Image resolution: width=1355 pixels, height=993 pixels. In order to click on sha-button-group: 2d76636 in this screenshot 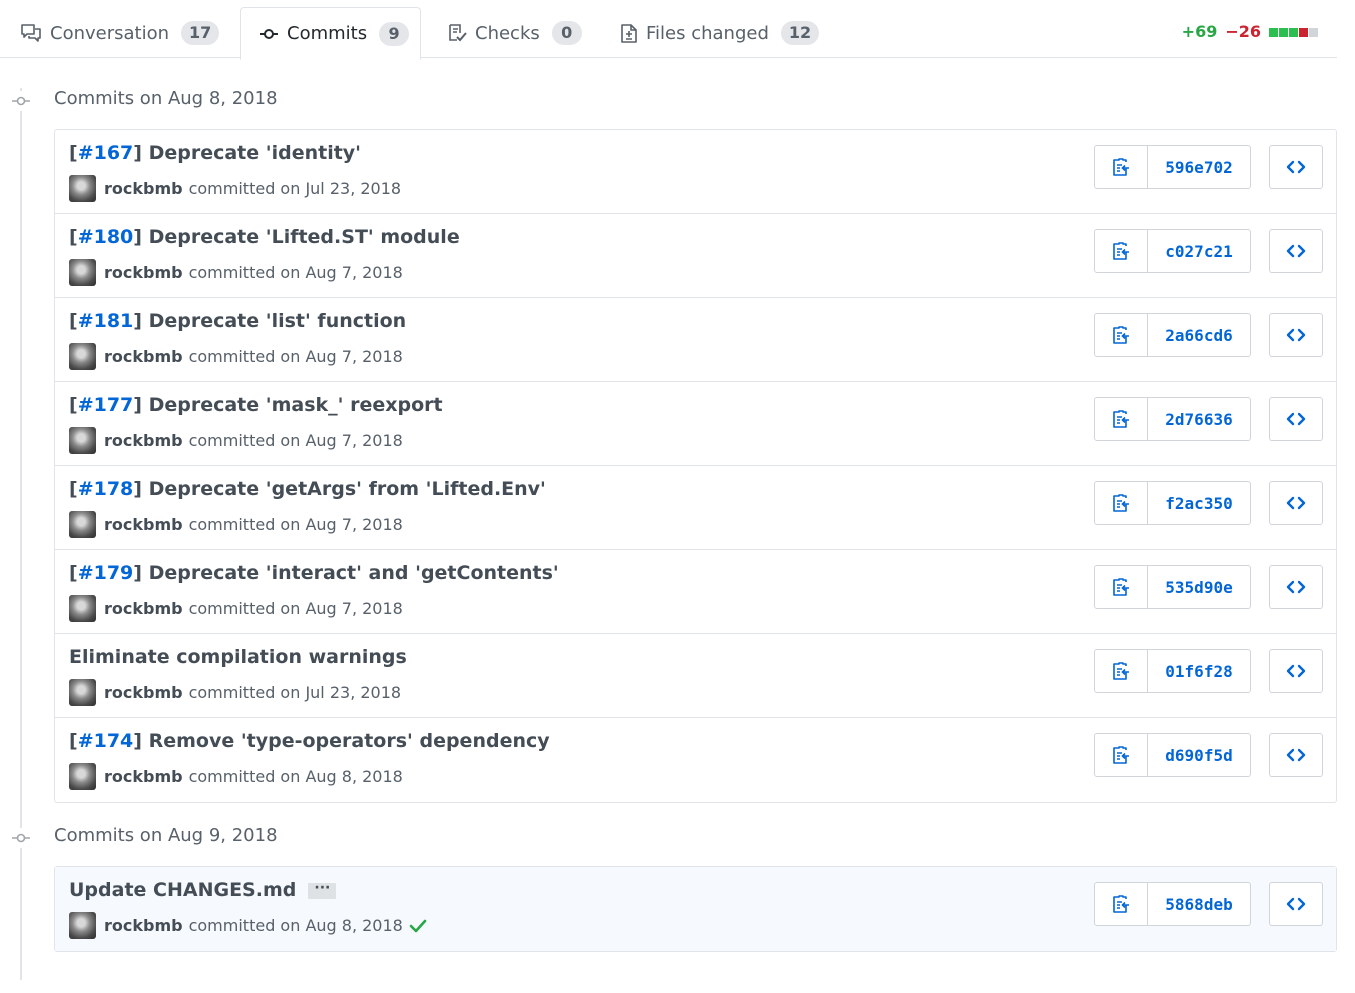, I will do `click(1172, 419)`.